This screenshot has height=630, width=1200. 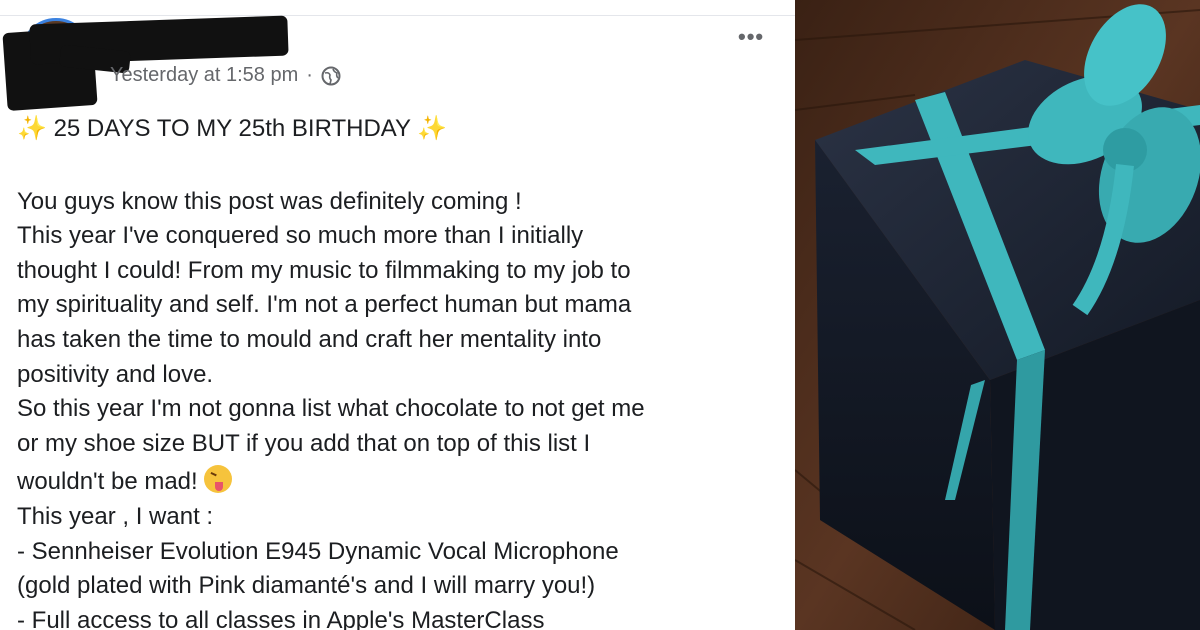 I want to click on post-line: This year , I want :, so click(x=115, y=516).